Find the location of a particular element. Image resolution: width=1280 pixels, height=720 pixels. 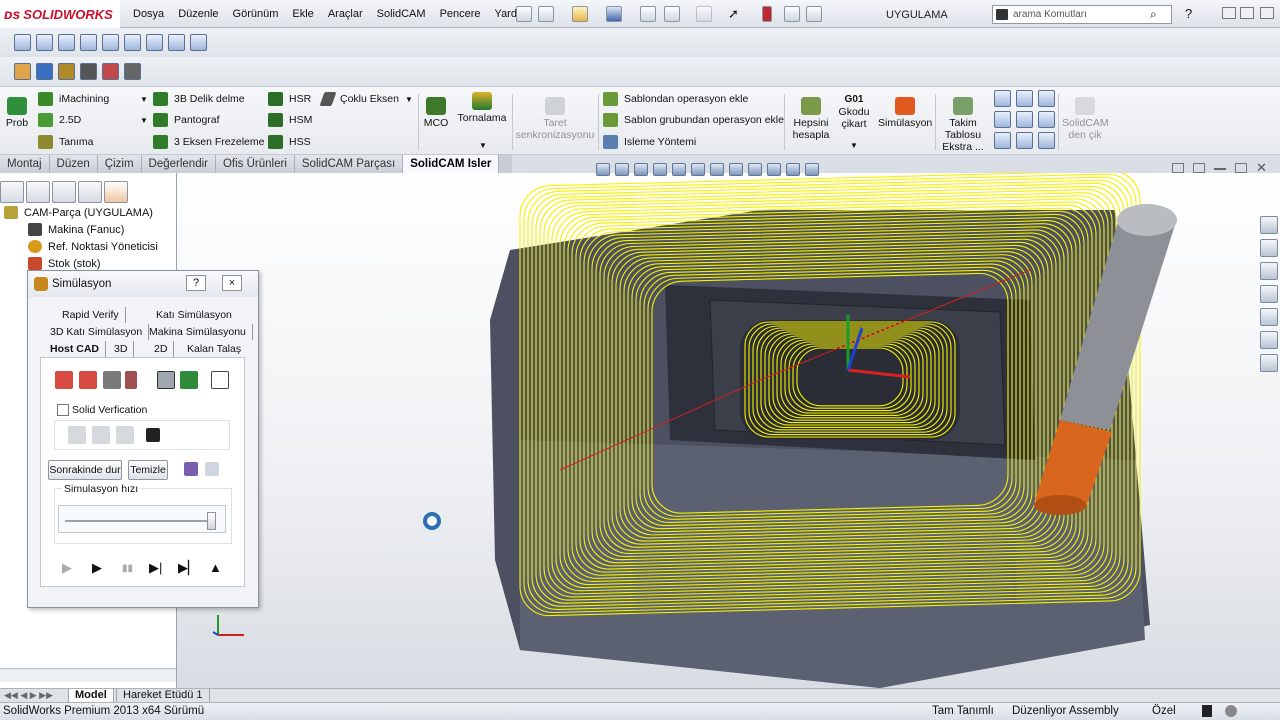

pause-icon: ▮▮ is located at coordinates (127, 568).